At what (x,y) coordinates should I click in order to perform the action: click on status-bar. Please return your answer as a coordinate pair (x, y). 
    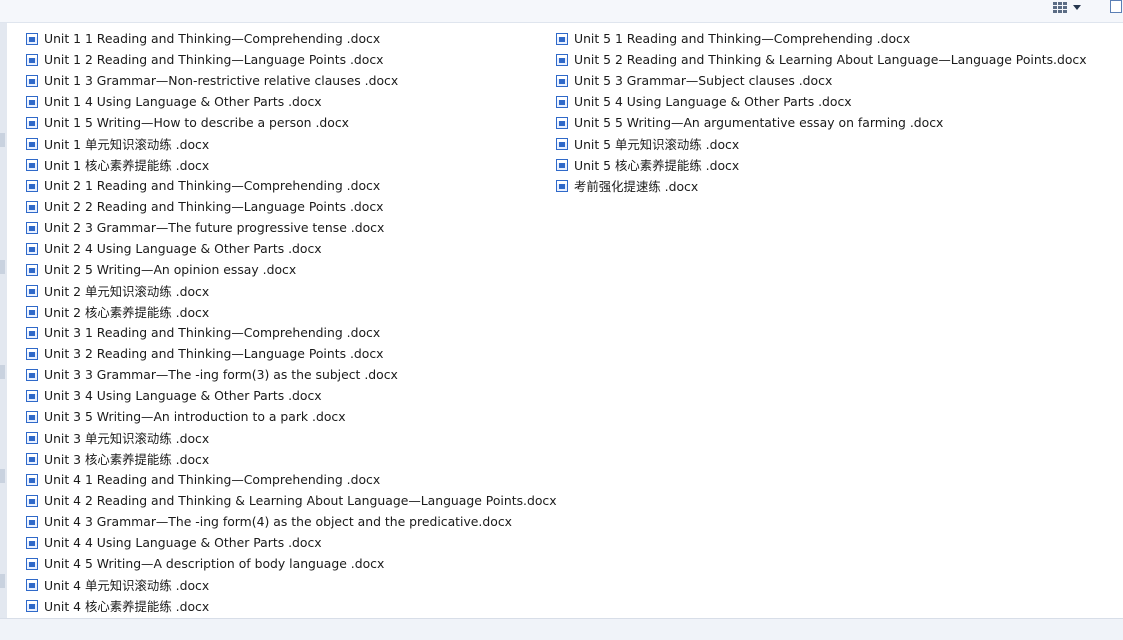
    Looking at the image, I should click on (561, 629).